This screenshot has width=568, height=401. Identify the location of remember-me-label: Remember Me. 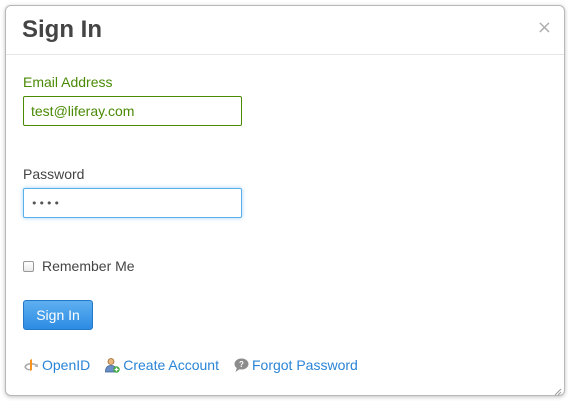
(88, 266).